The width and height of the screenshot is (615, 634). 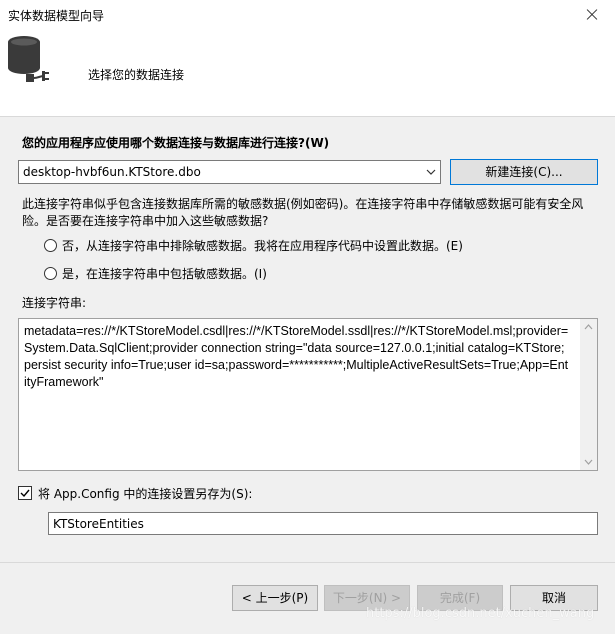 I want to click on chevron-down-icon, so click(x=431, y=172).